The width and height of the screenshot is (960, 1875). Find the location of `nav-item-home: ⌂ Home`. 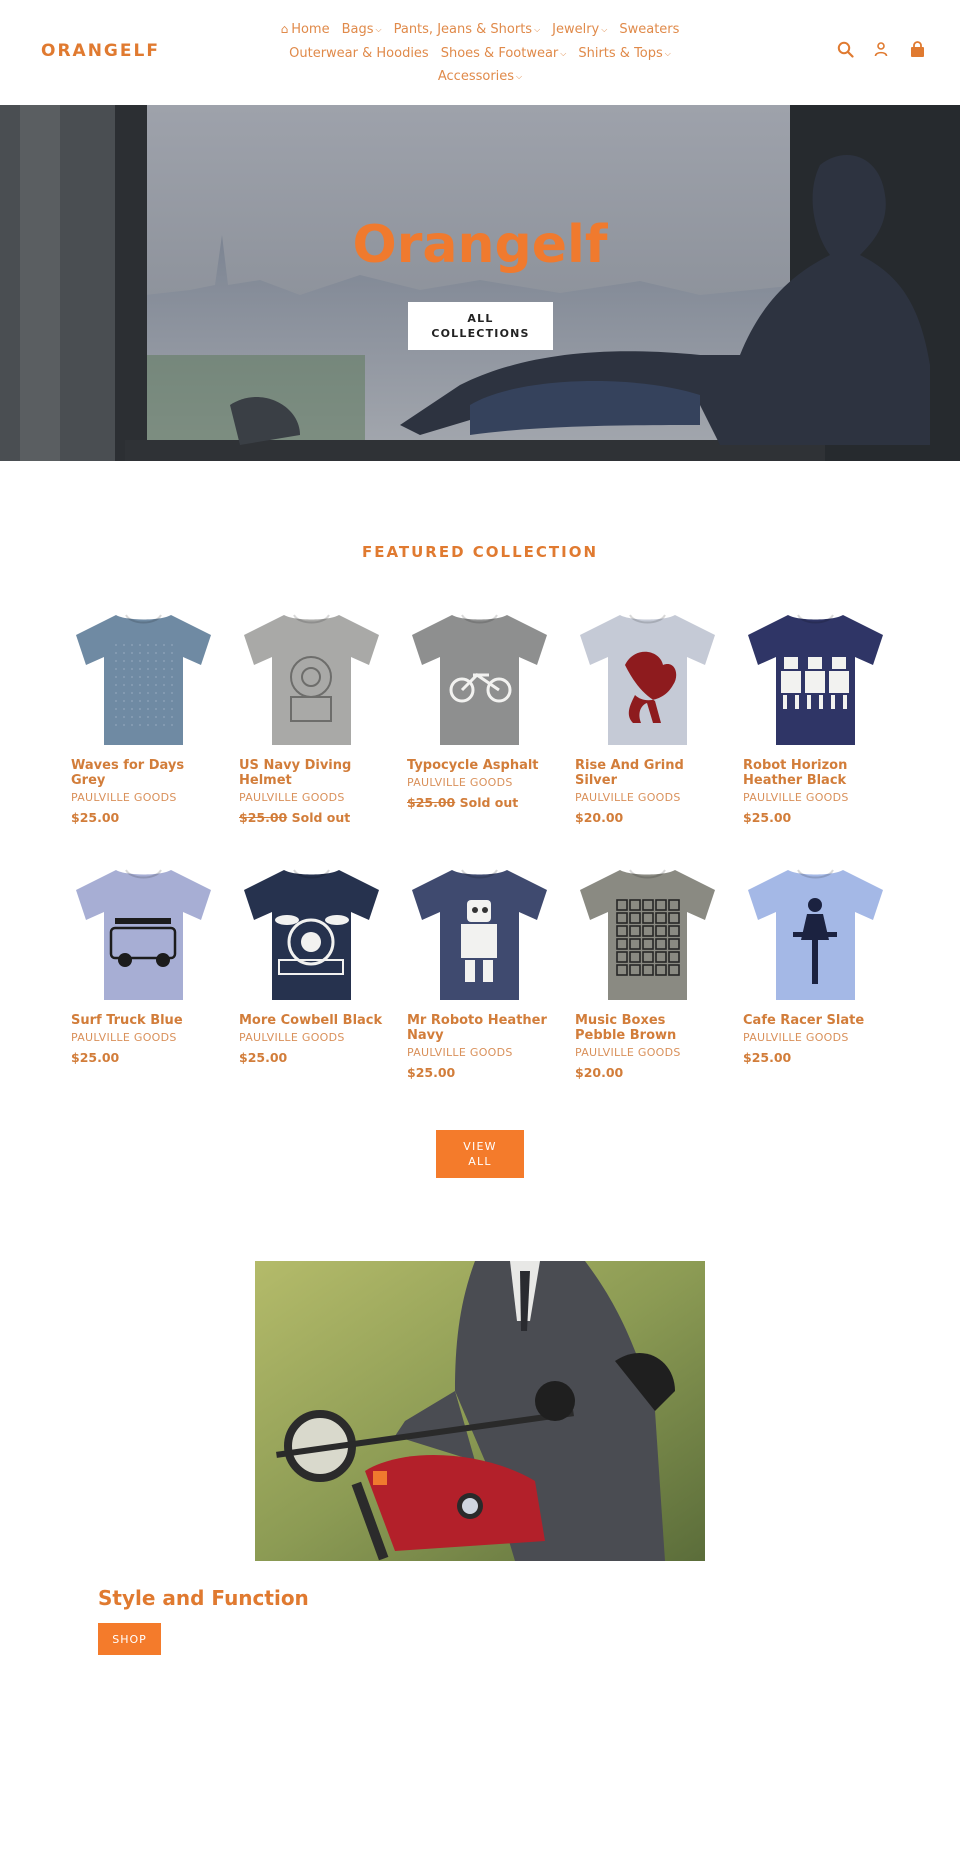

nav-item-home: ⌂ Home is located at coordinates (305, 30).